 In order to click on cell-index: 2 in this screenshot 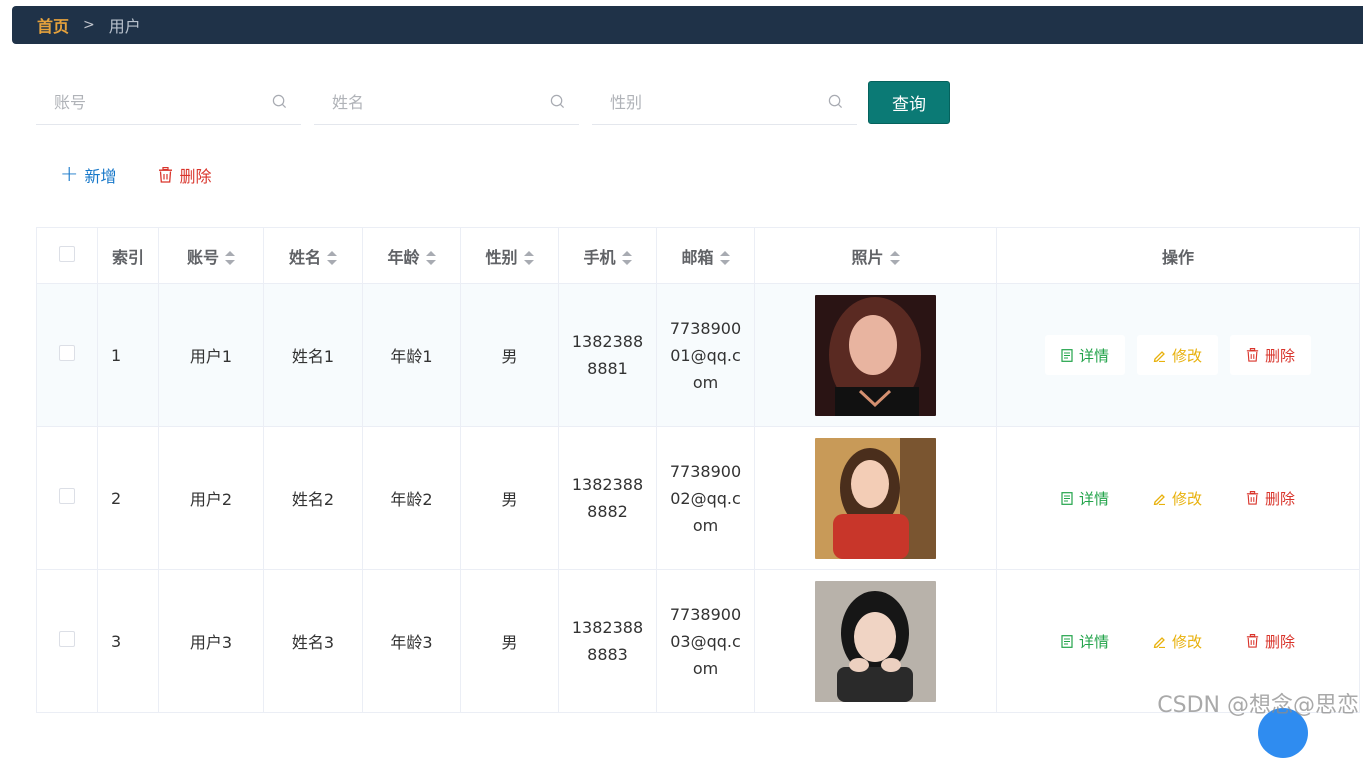, I will do `click(128, 498)`.